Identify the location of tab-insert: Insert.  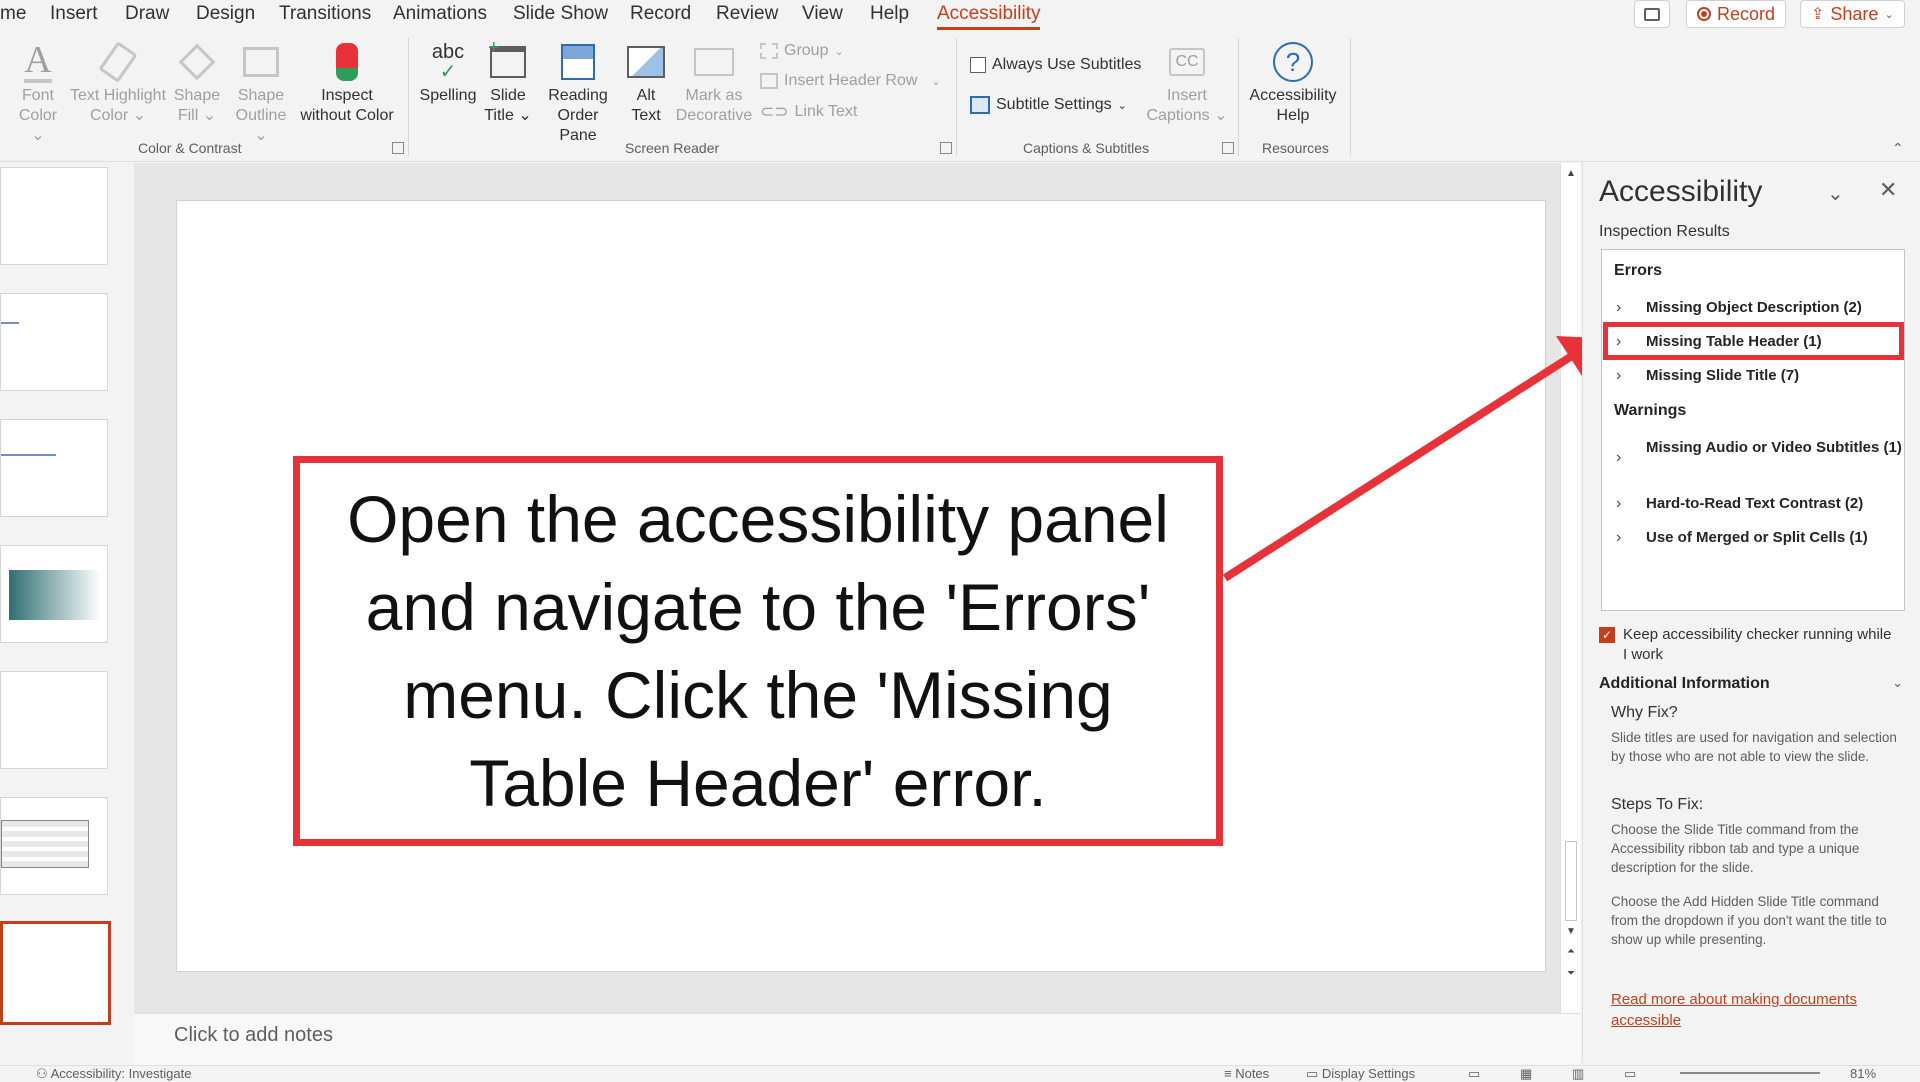
(74, 14).